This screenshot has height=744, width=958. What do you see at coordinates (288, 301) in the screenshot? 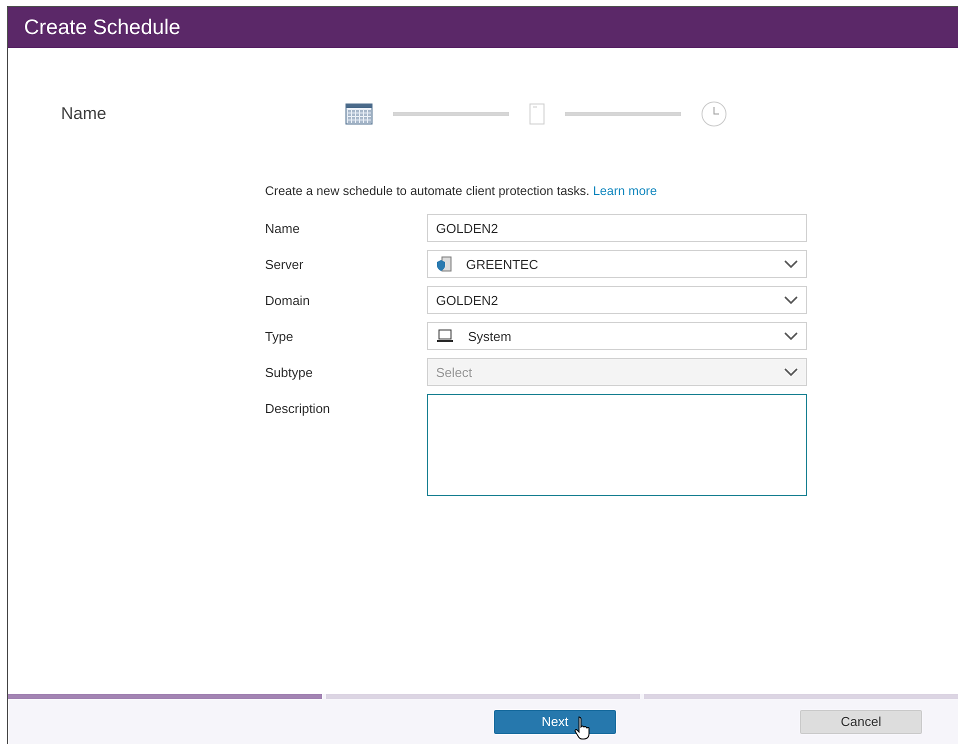
I see `field-label: Domain` at bounding box center [288, 301].